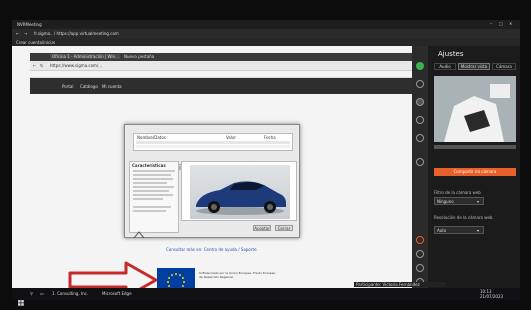 The width and height of the screenshot is (531, 310). Describe the element at coordinates (34, 65) in the screenshot. I see `inner-back-icon: ←` at that location.